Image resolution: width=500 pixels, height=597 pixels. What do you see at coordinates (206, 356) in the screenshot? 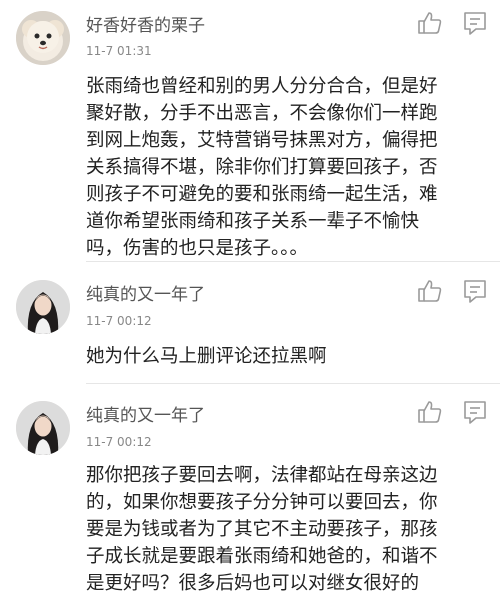
I see `comment-text: 她为什么马上删评论还拉黑啊` at bounding box center [206, 356].